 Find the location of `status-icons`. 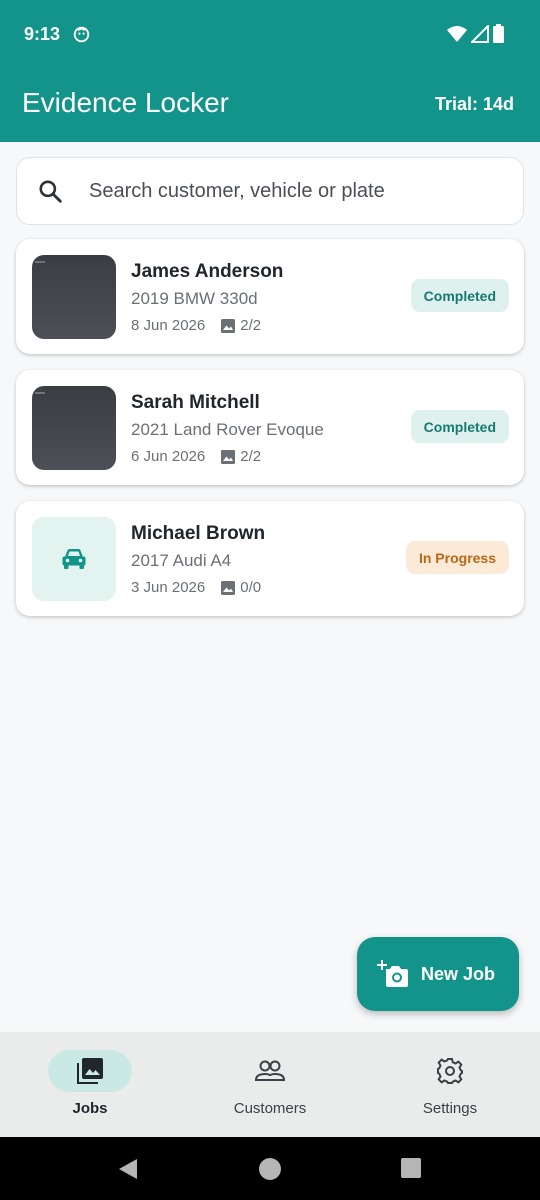

status-icons is located at coordinates (475, 33).